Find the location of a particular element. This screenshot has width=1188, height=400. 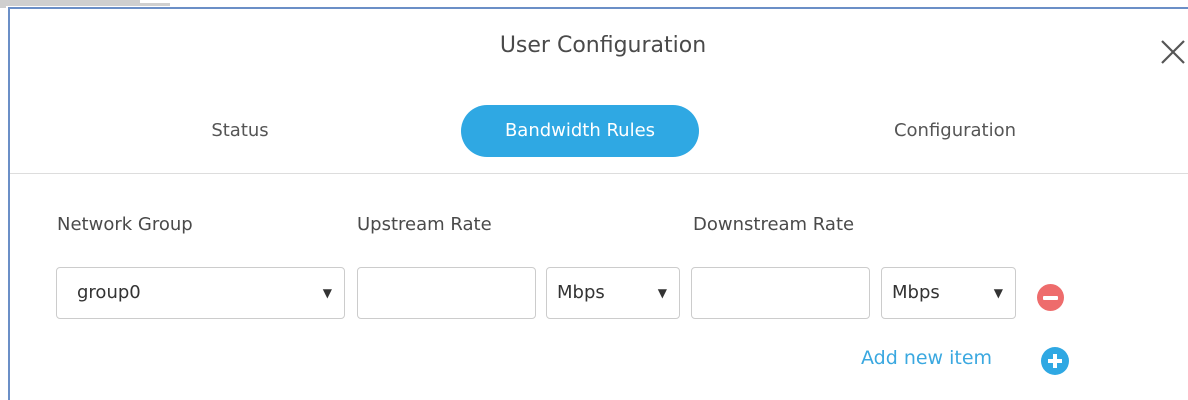

divider is located at coordinates (599, 173).